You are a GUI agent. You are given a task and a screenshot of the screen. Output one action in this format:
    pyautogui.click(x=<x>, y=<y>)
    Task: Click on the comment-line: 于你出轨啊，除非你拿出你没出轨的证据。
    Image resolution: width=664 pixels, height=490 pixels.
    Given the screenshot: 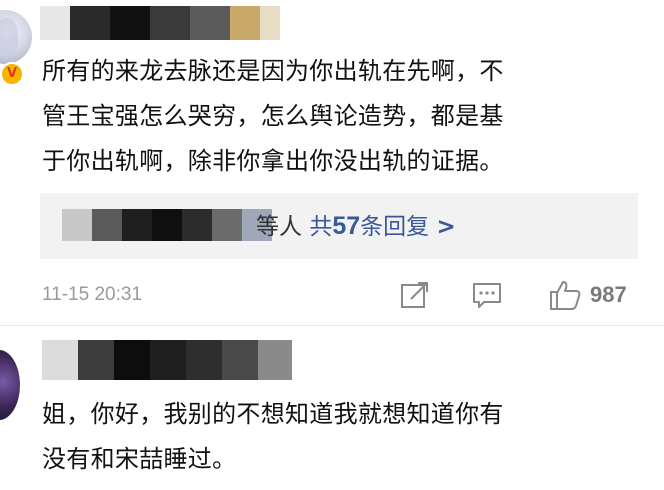 What is the action you would take?
    pyautogui.click(x=273, y=161)
    